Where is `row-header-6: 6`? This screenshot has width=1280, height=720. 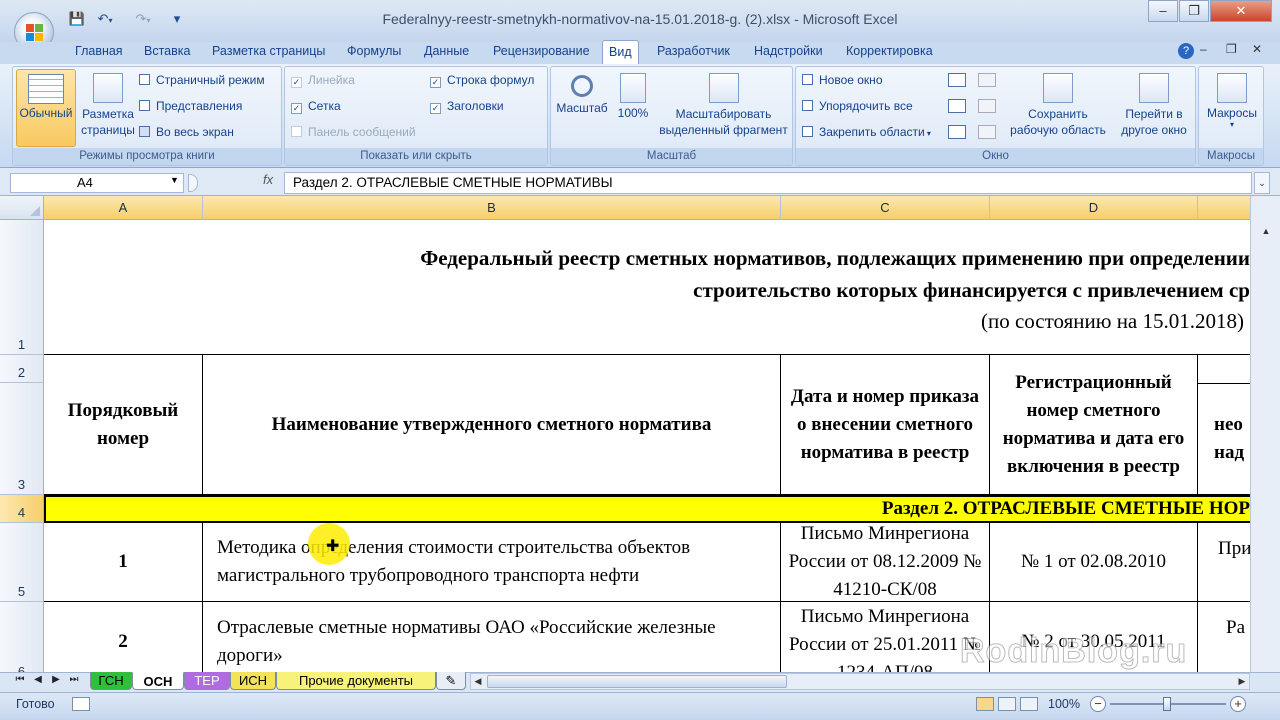 row-header-6: 6 is located at coordinates (22, 637).